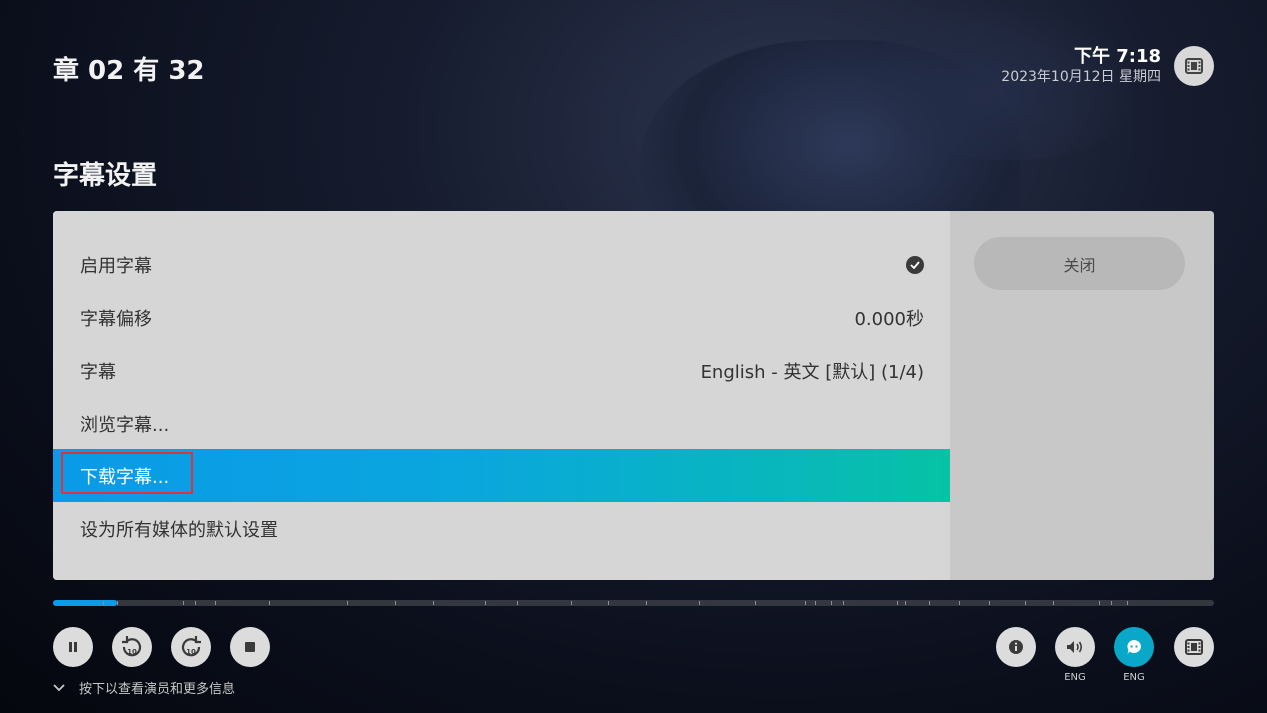 This screenshot has height=713, width=1267. What do you see at coordinates (501, 264) in the screenshot?
I see `menu-item-enable-subtitles: 启用字幕` at bounding box center [501, 264].